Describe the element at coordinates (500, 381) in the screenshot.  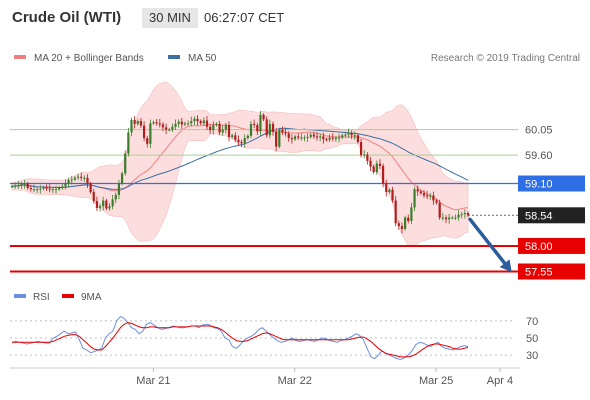
I see `x-tick-label: Apr 4` at that location.